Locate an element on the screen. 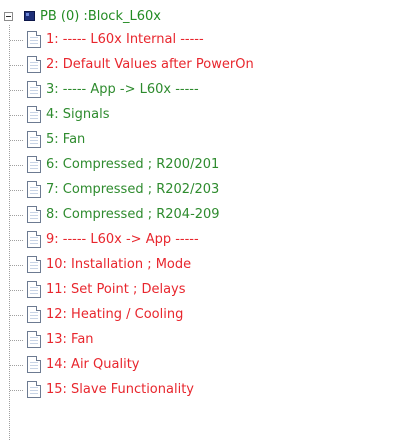  tree-item-label: 9: ----- L60x -> App ----- is located at coordinates (122, 239).